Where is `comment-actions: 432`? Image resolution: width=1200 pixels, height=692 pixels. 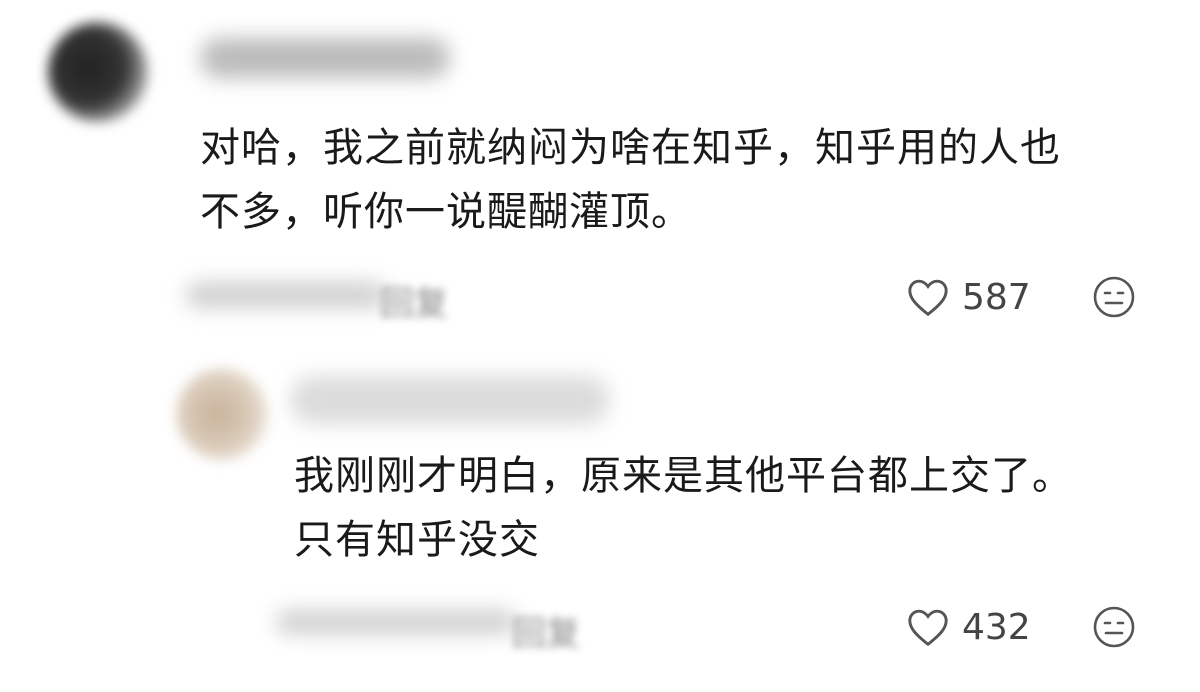 comment-actions: 432 is located at coordinates (1020, 627).